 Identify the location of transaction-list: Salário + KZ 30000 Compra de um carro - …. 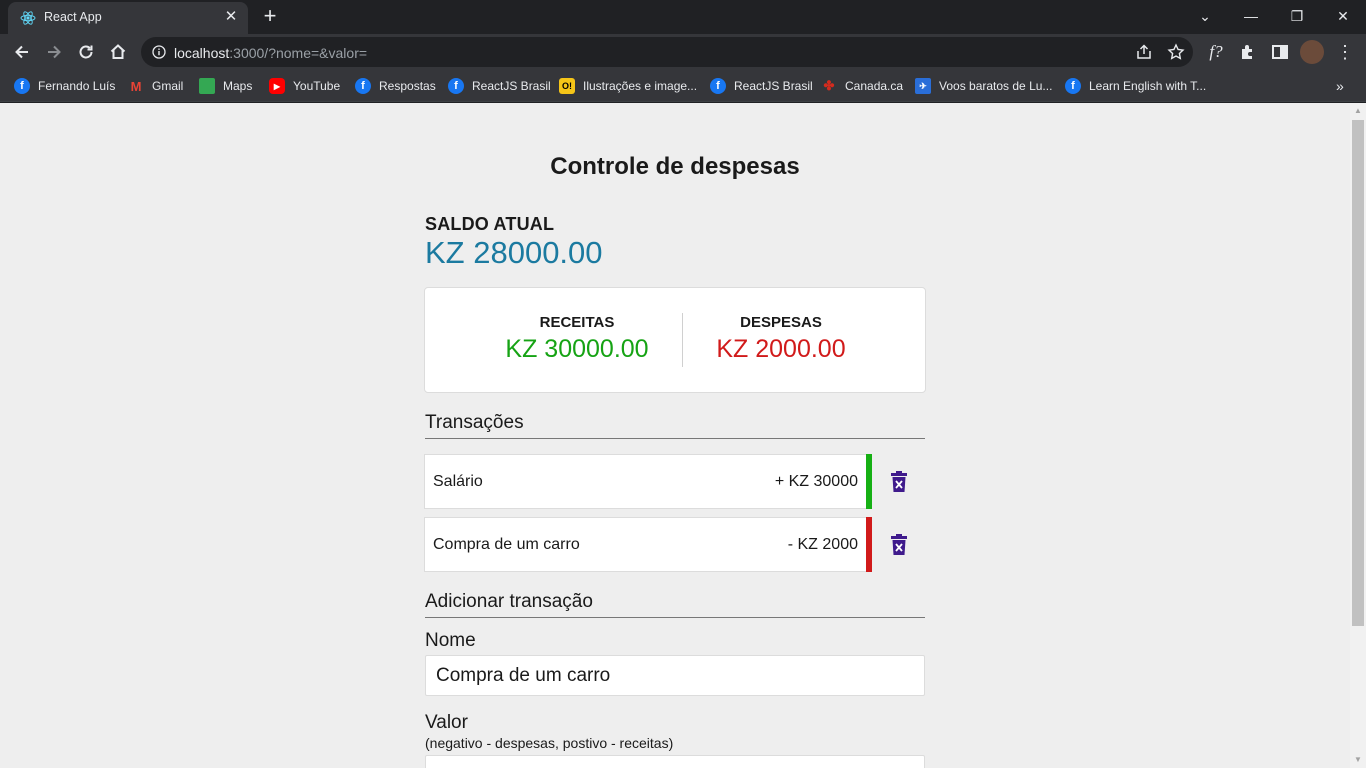
(674, 517).